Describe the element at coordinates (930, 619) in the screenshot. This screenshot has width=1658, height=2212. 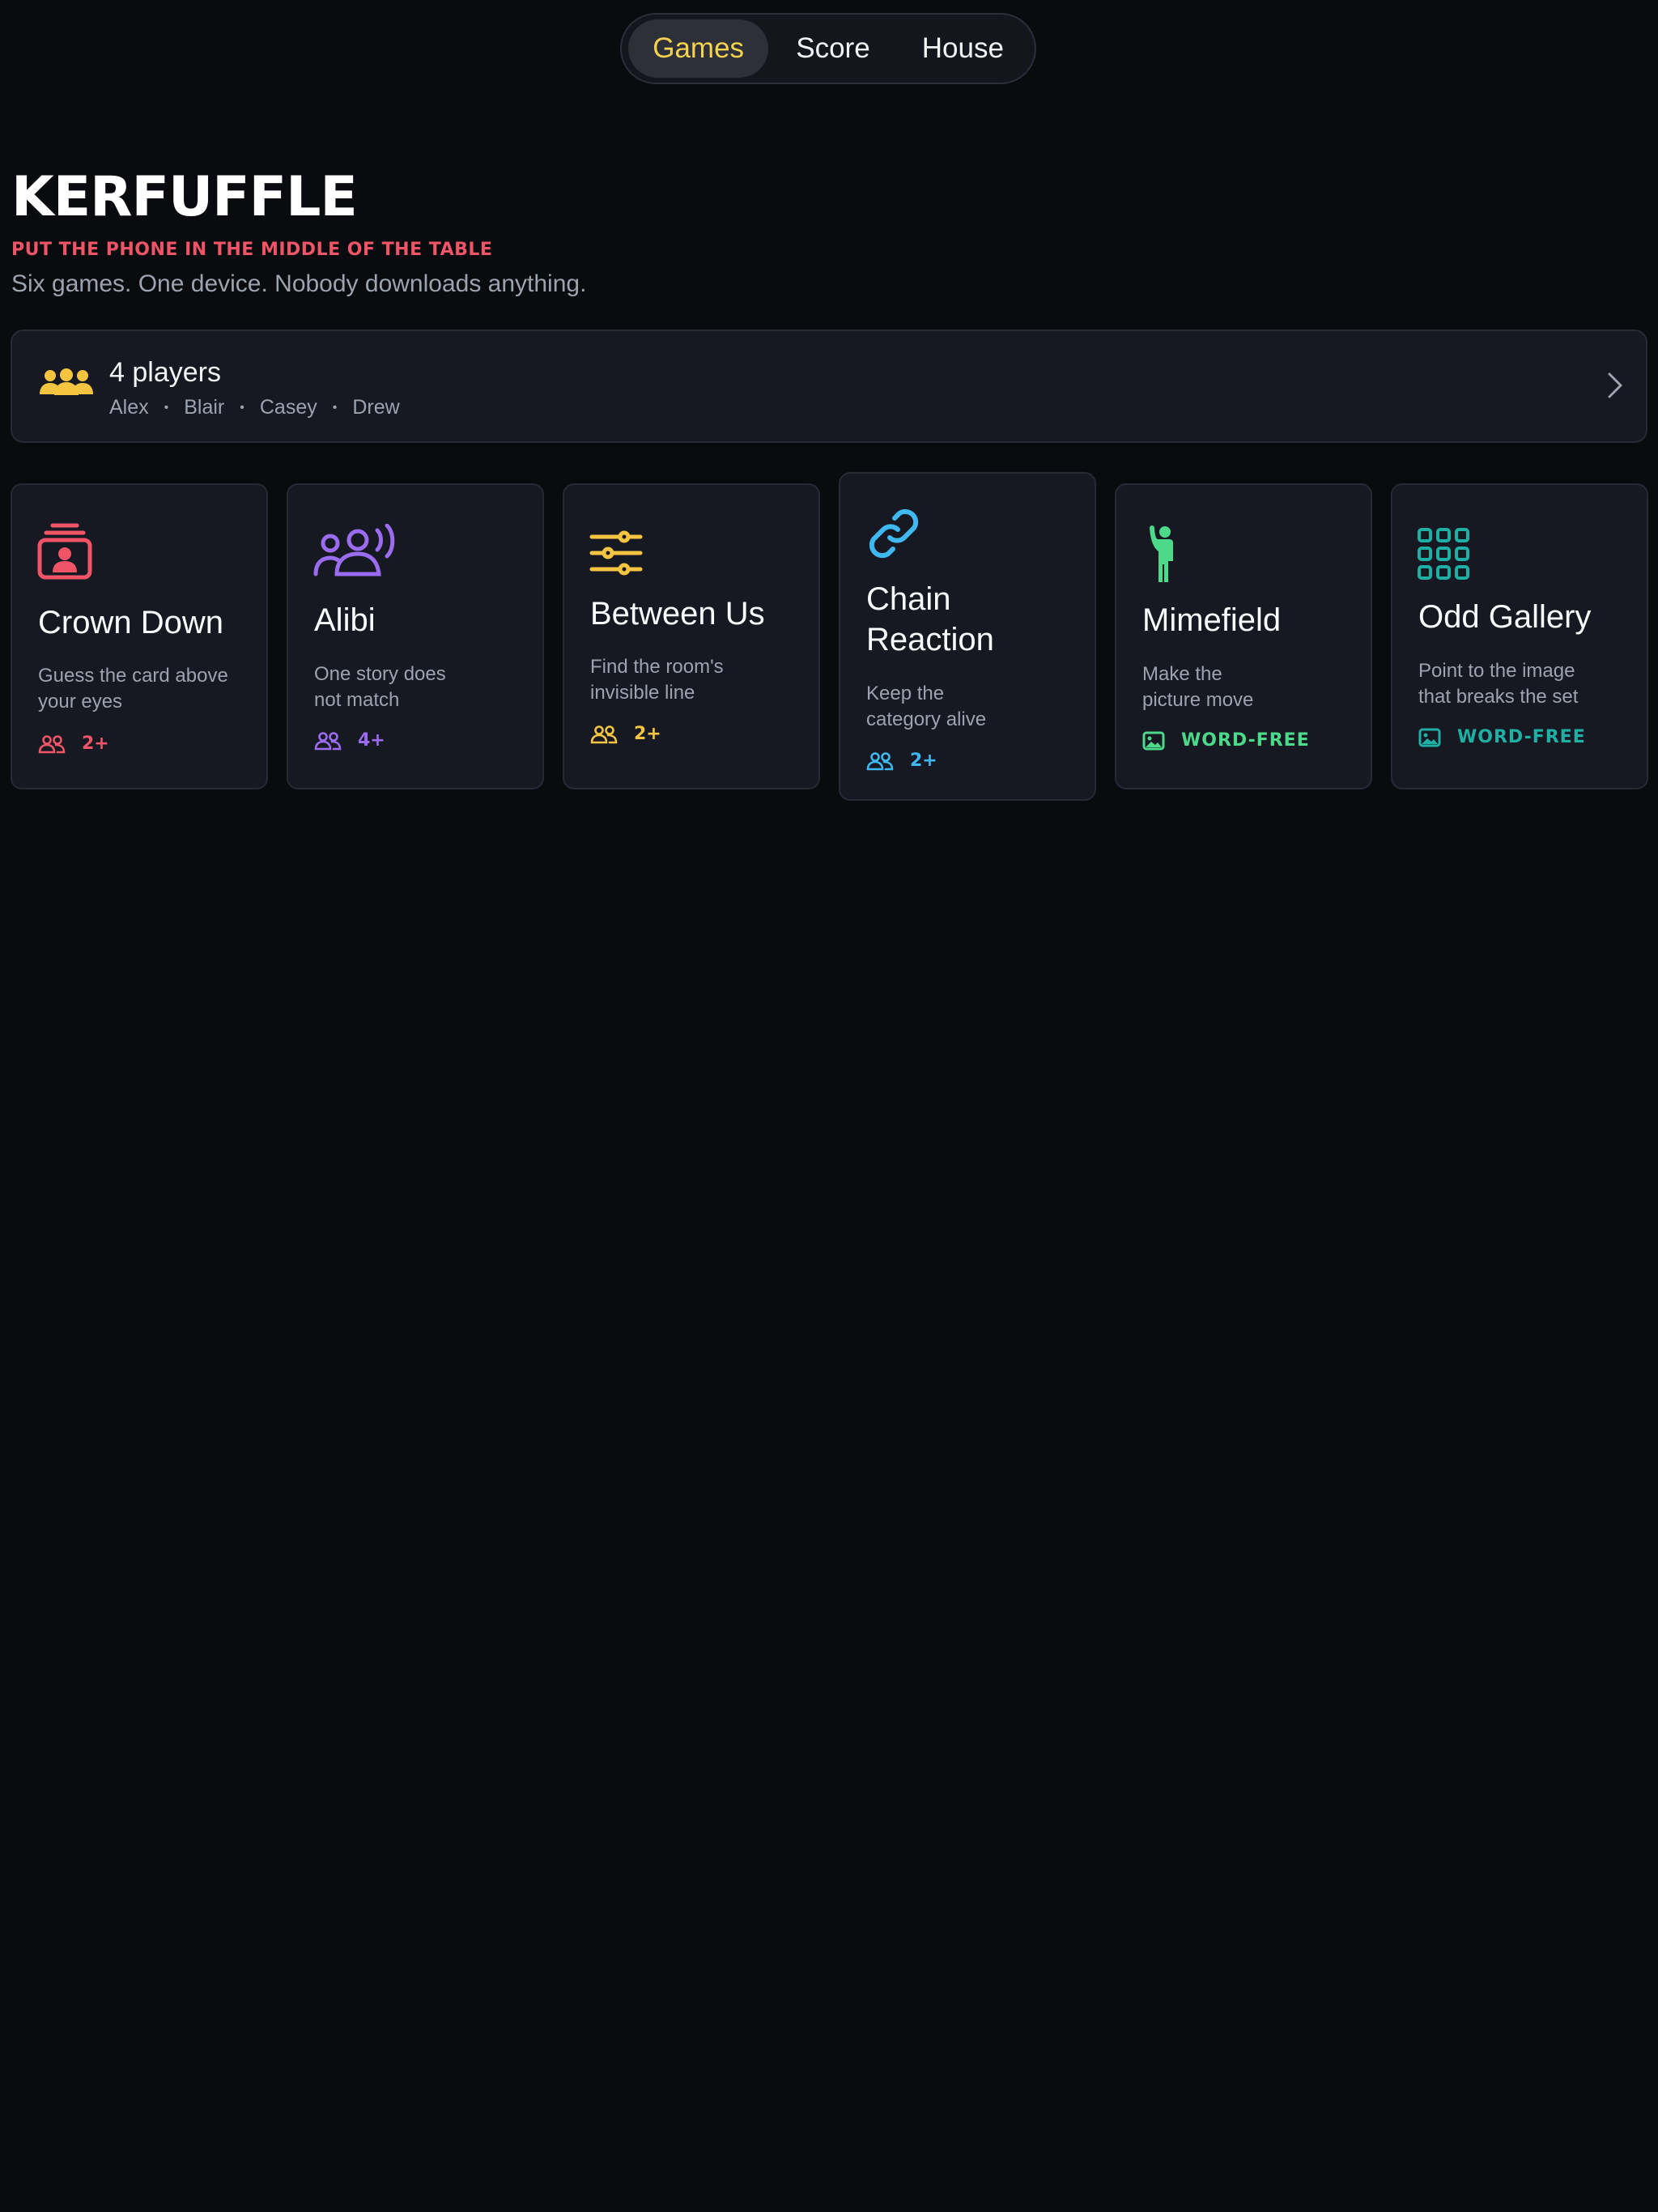
I see `game-title: Chain Reaction` at that location.